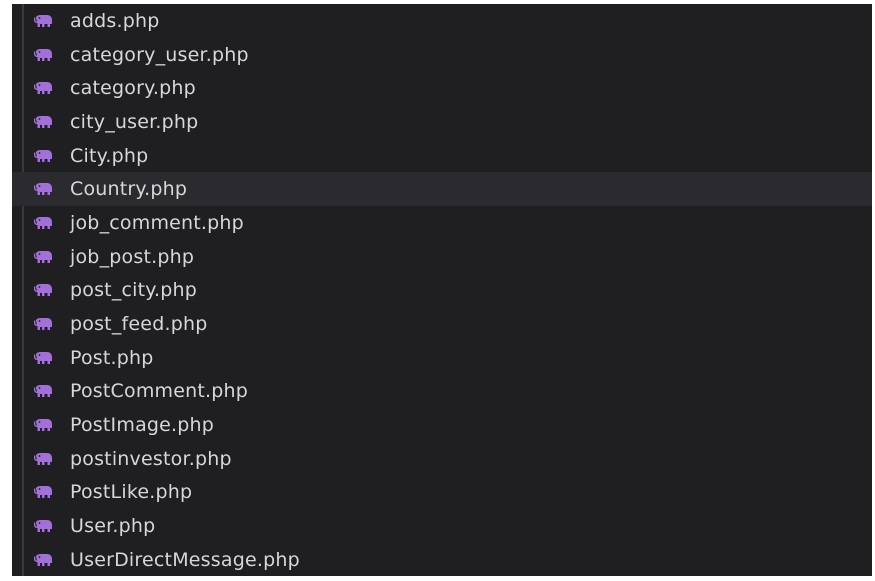  I want to click on file-item: Country.php, so click(442, 189).